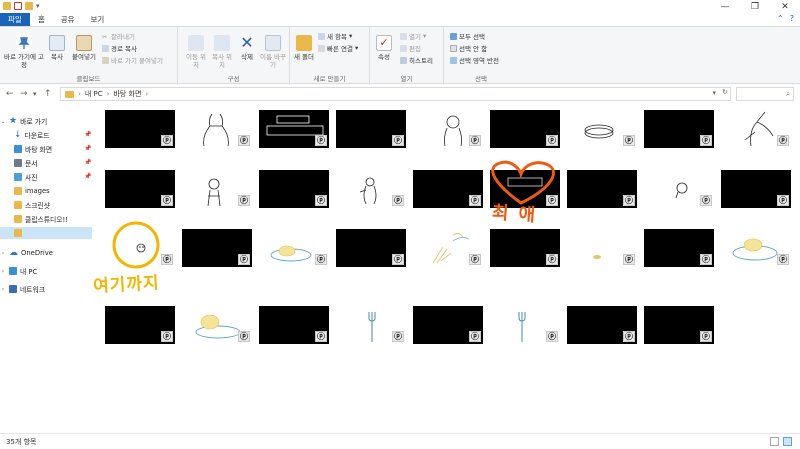 The image size is (800, 449). What do you see at coordinates (725, 6) in the screenshot?
I see `minimize-icon: —` at bounding box center [725, 6].